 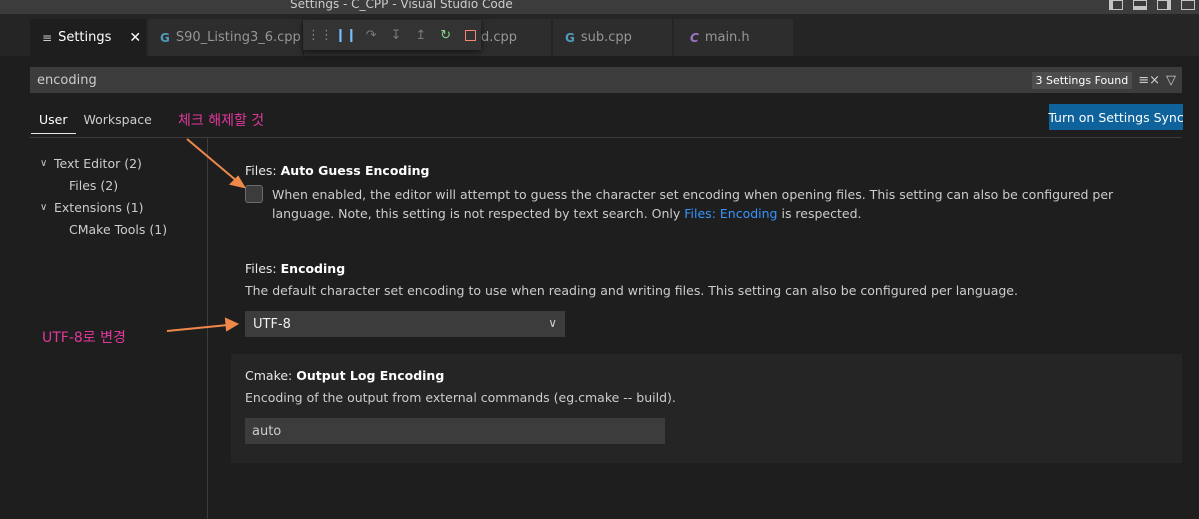 What do you see at coordinates (232, 324) in the screenshot?
I see `arrow-head` at bounding box center [232, 324].